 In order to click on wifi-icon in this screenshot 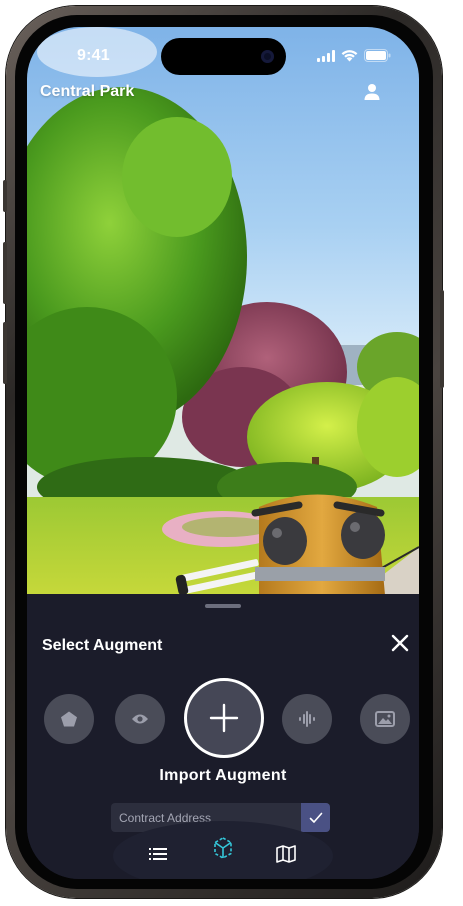, I will do `click(349, 55)`.